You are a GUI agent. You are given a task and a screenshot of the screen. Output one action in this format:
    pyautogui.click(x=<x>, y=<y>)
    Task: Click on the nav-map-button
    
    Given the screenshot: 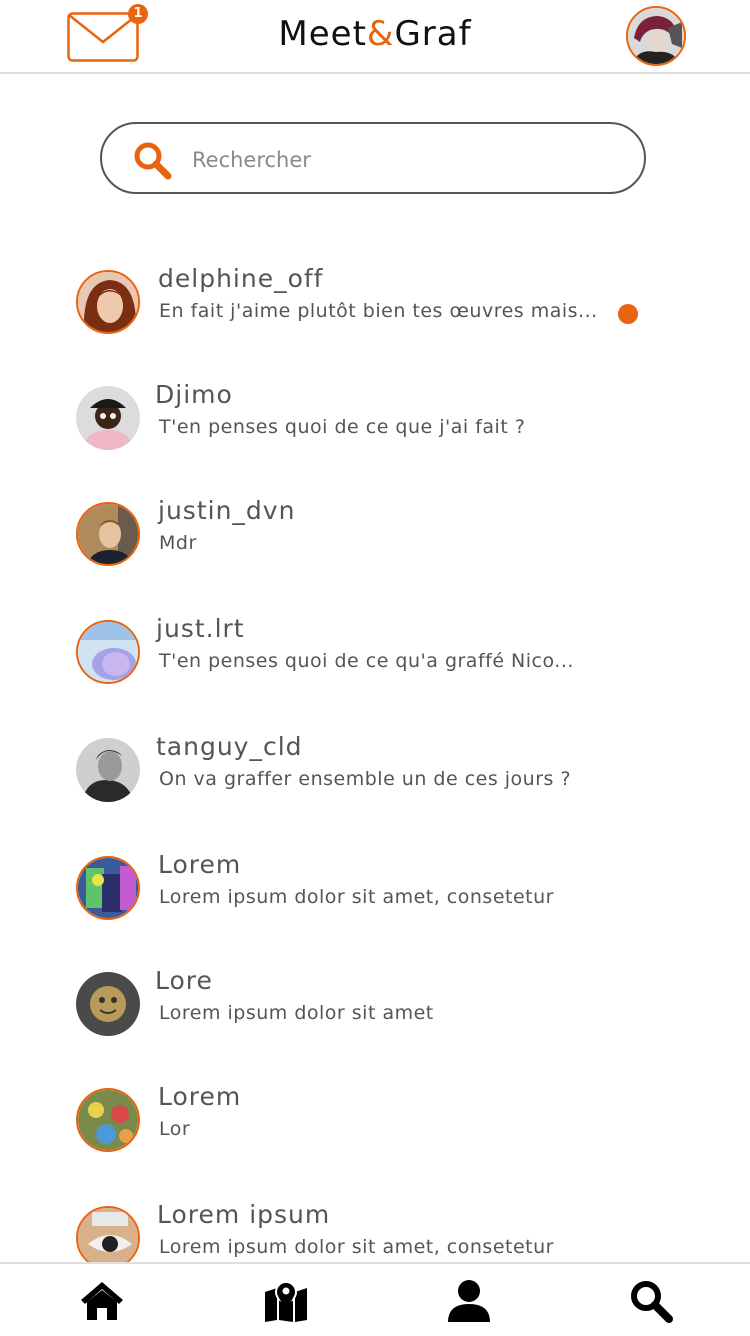 What is the action you would take?
    pyautogui.click(x=286, y=1301)
    